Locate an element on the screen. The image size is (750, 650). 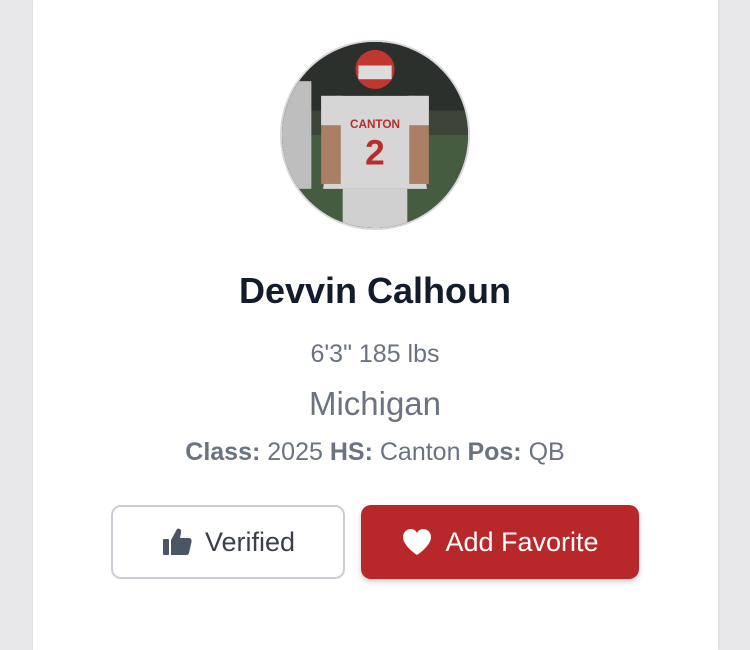
player-photo: CANTON 2 is located at coordinates (375, 135).